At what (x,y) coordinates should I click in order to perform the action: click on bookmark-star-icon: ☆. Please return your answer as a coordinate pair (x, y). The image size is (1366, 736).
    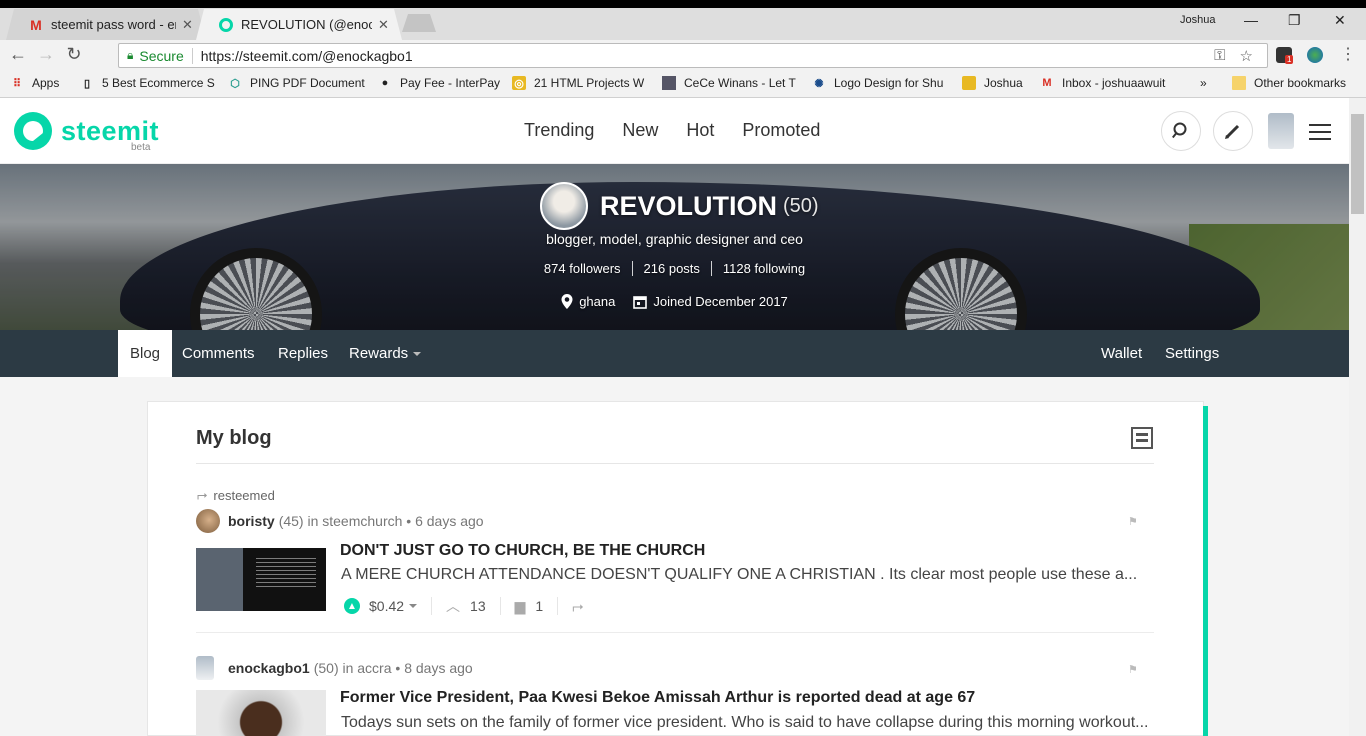
    Looking at the image, I should click on (1246, 56).